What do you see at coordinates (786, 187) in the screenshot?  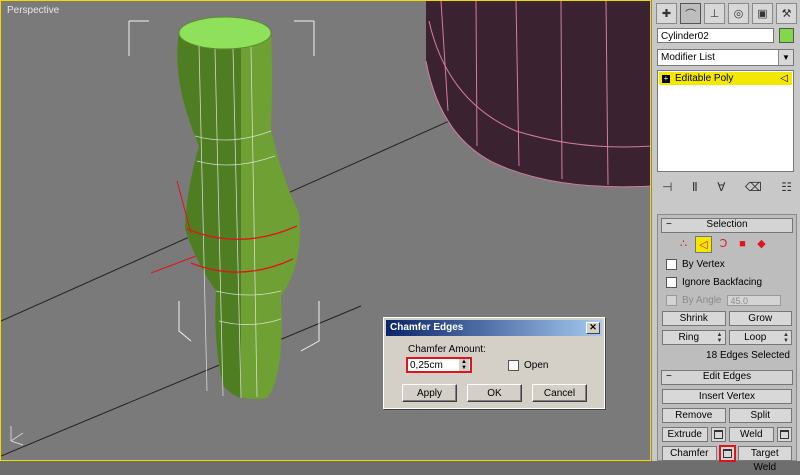 I see `configure-sets-icon: ☷` at bounding box center [786, 187].